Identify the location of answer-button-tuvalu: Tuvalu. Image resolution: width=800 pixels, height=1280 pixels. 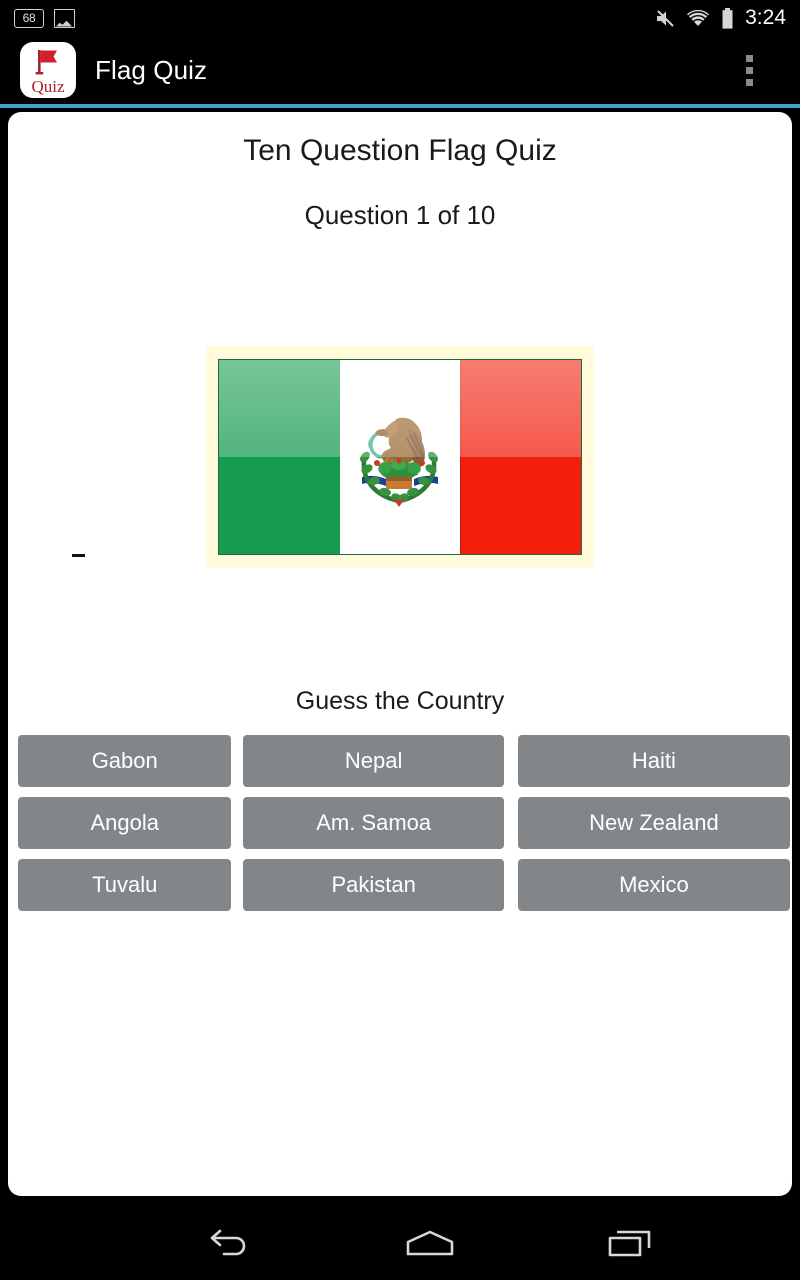
(125, 885).